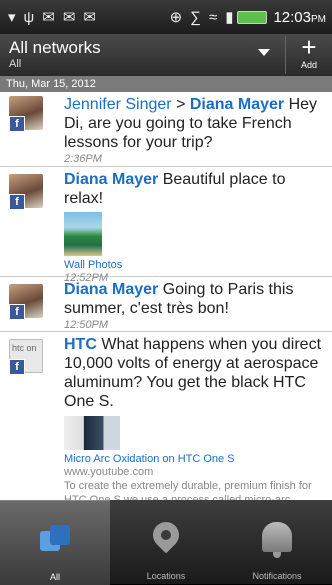  What do you see at coordinates (308, 65) in the screenshot?
I see `add-label: Add` at bounding box center [308, 65].